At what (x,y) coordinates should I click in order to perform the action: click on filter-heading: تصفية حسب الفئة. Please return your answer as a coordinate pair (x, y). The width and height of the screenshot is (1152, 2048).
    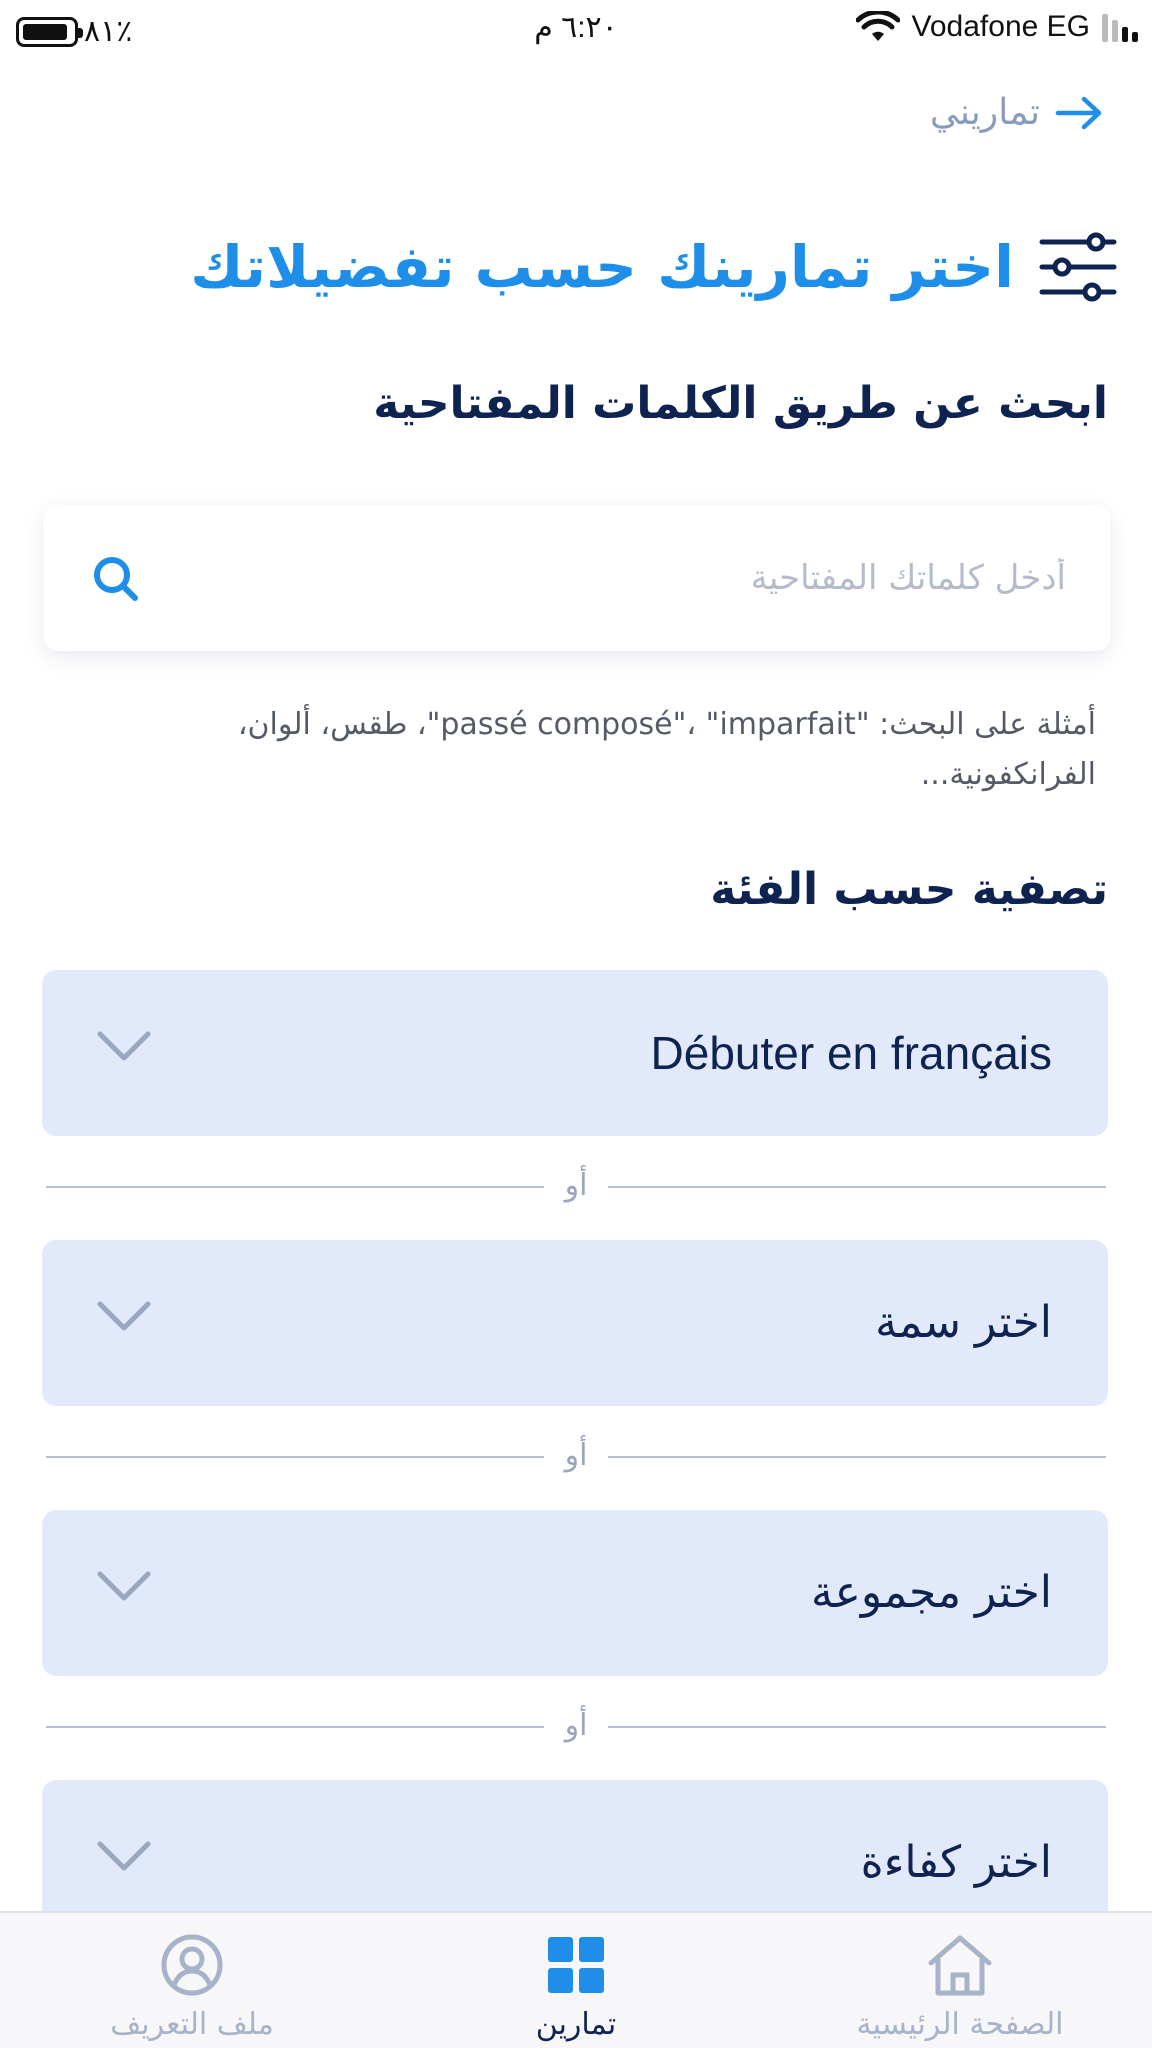
    Looking at the image, I should click on (909, 889).